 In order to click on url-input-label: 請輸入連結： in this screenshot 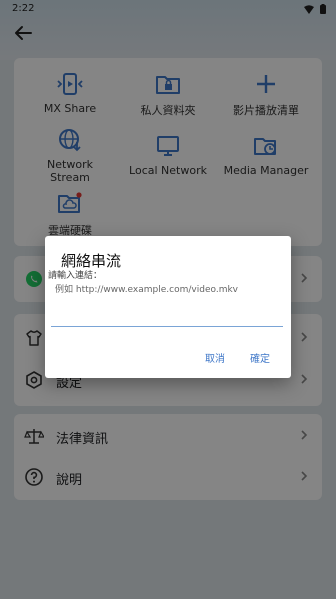, I will do `click(75, 276)`.